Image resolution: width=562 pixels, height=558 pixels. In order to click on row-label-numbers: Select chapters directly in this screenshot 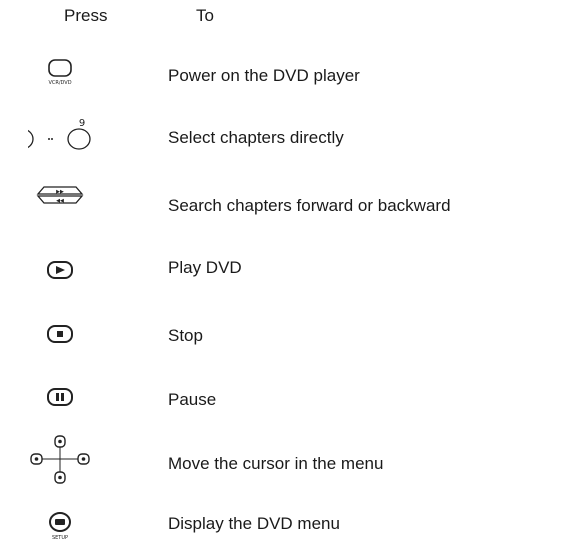, I will do `click(256, 137)`.